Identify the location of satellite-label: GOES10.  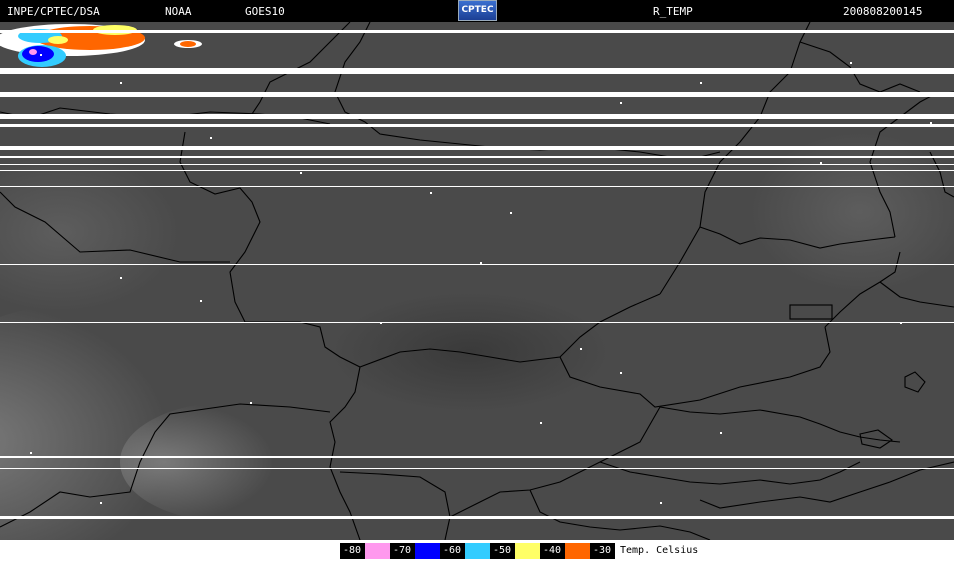
(265, 11).